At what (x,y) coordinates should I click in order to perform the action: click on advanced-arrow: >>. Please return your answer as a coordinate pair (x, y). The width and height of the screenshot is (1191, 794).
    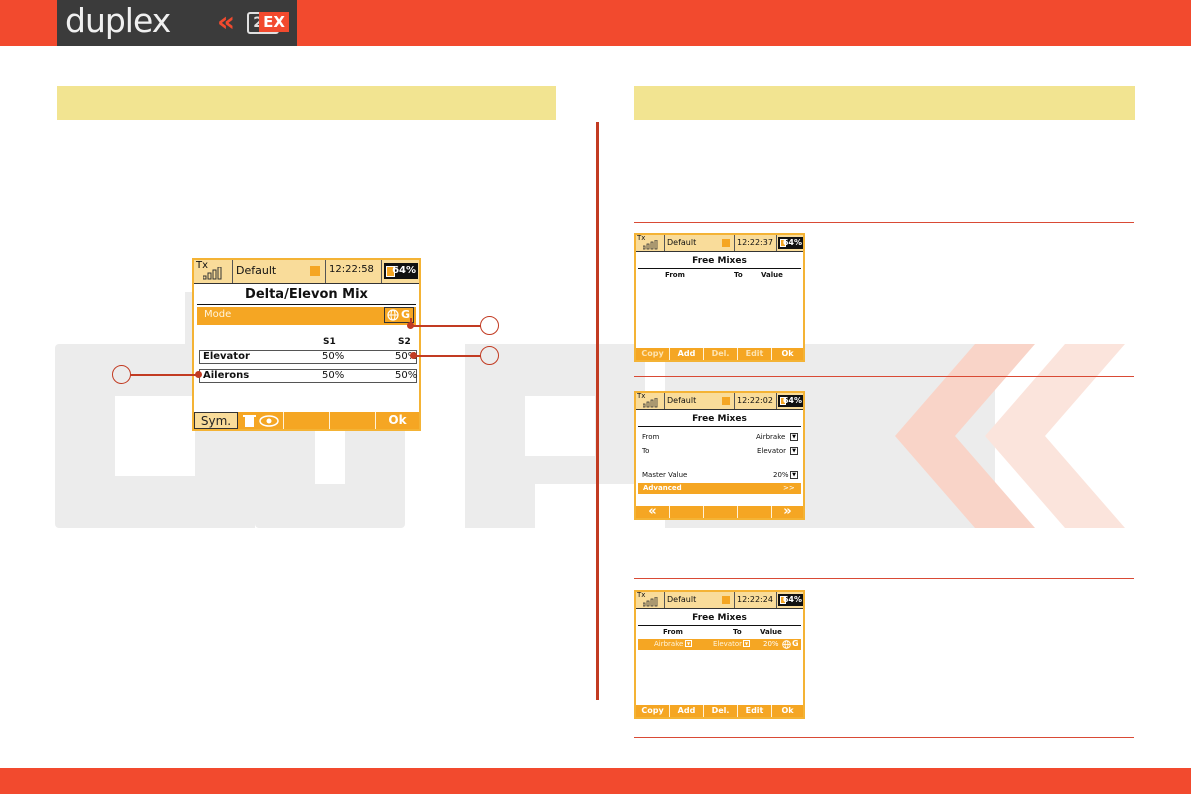
    Looking at the image, I should click on (789, 488).